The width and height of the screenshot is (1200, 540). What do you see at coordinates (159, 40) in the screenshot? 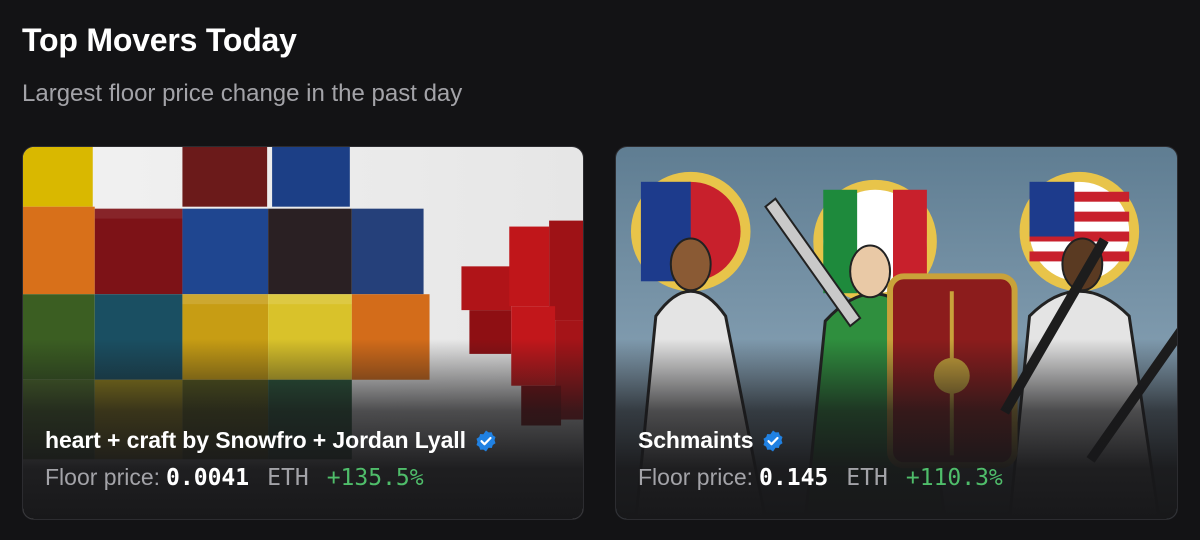
I see `section-title: Top Movers Today` at bounding box center [159, 40].